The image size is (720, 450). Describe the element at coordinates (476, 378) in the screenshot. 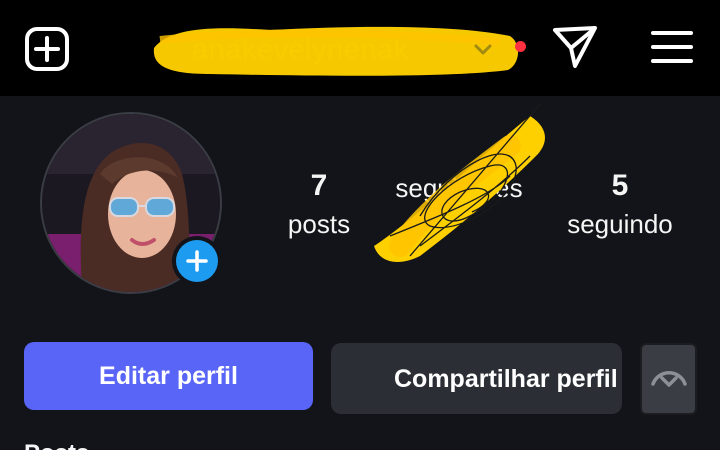

I see `share-profile-button: Compartilhar perfil` at that location.